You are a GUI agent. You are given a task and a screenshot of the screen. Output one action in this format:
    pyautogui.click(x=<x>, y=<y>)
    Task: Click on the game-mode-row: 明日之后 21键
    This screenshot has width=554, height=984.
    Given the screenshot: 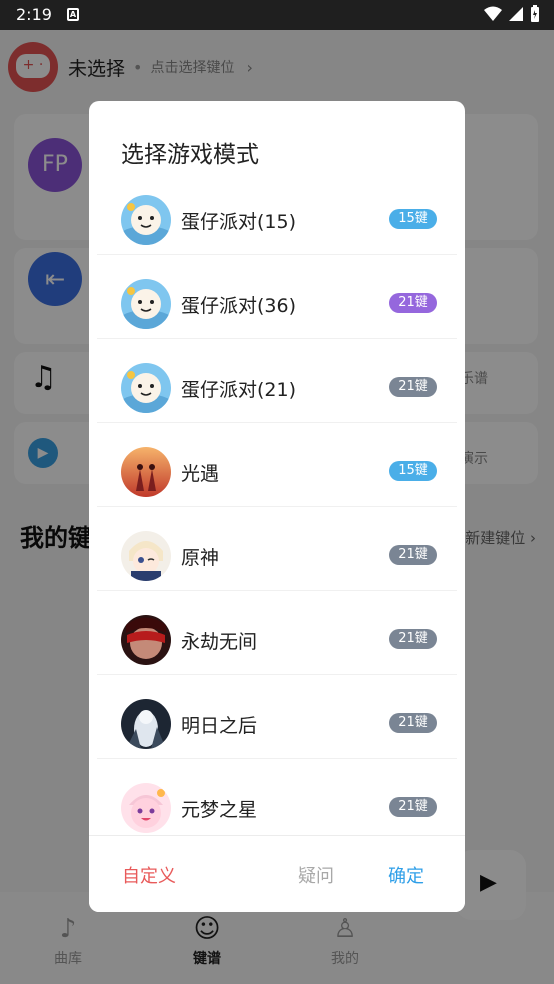 What is the action you would take?
    pyautogui.click(x=277, y=724)
    